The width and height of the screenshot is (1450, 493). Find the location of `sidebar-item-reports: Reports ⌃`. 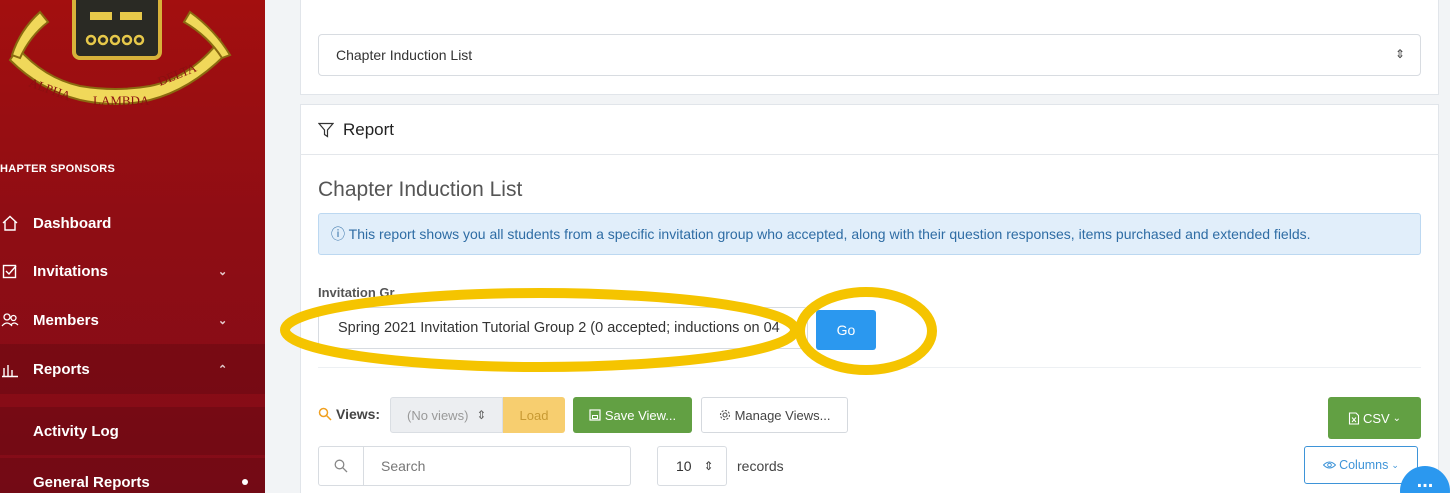

sidebar-item-reports: Reports ⌃ is located at coordinates (132, 369).